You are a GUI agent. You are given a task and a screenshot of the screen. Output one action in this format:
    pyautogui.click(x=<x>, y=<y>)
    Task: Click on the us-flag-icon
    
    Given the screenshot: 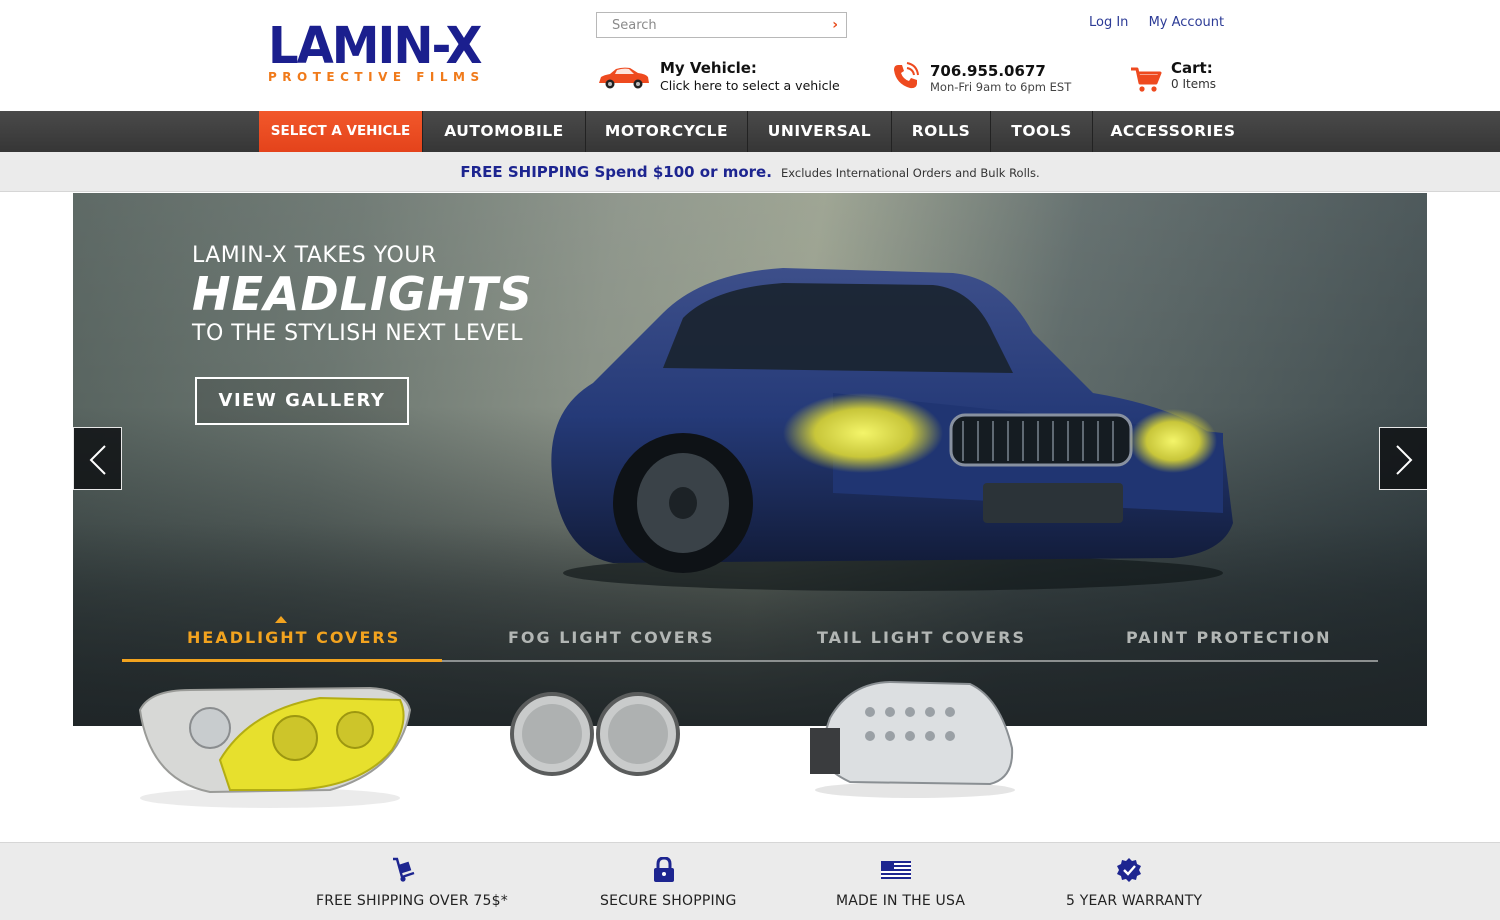 What is the action you would take?
    pyautogui.click(x=896, y=870)
    